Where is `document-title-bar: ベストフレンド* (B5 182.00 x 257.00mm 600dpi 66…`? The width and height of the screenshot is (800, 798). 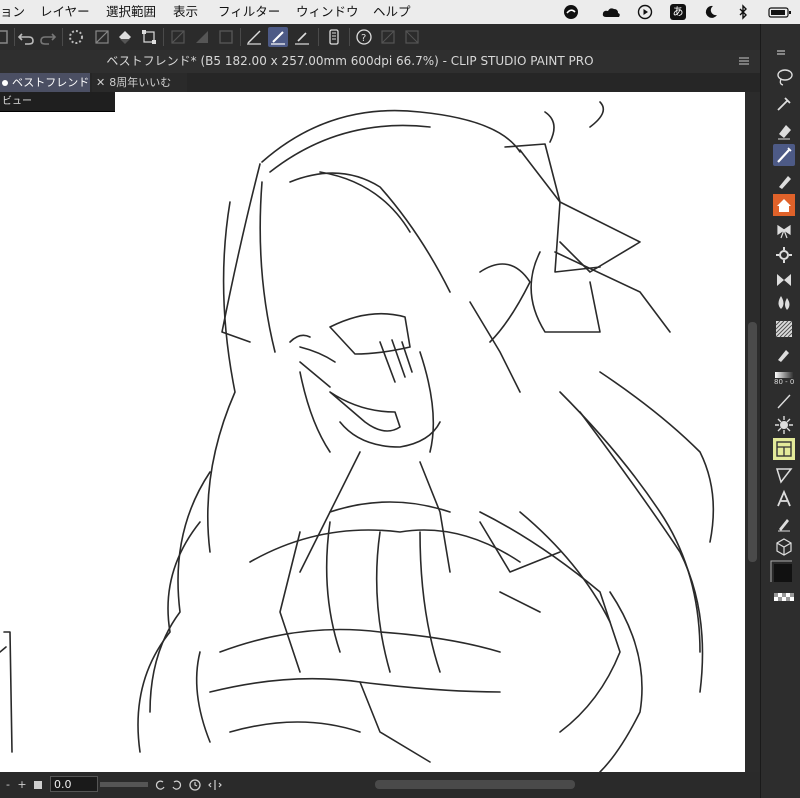
document-title-bar: ベストフレンド* (B5 182.00 x 257.00mm 600dpi 66… is located at coordinates (380, 61).